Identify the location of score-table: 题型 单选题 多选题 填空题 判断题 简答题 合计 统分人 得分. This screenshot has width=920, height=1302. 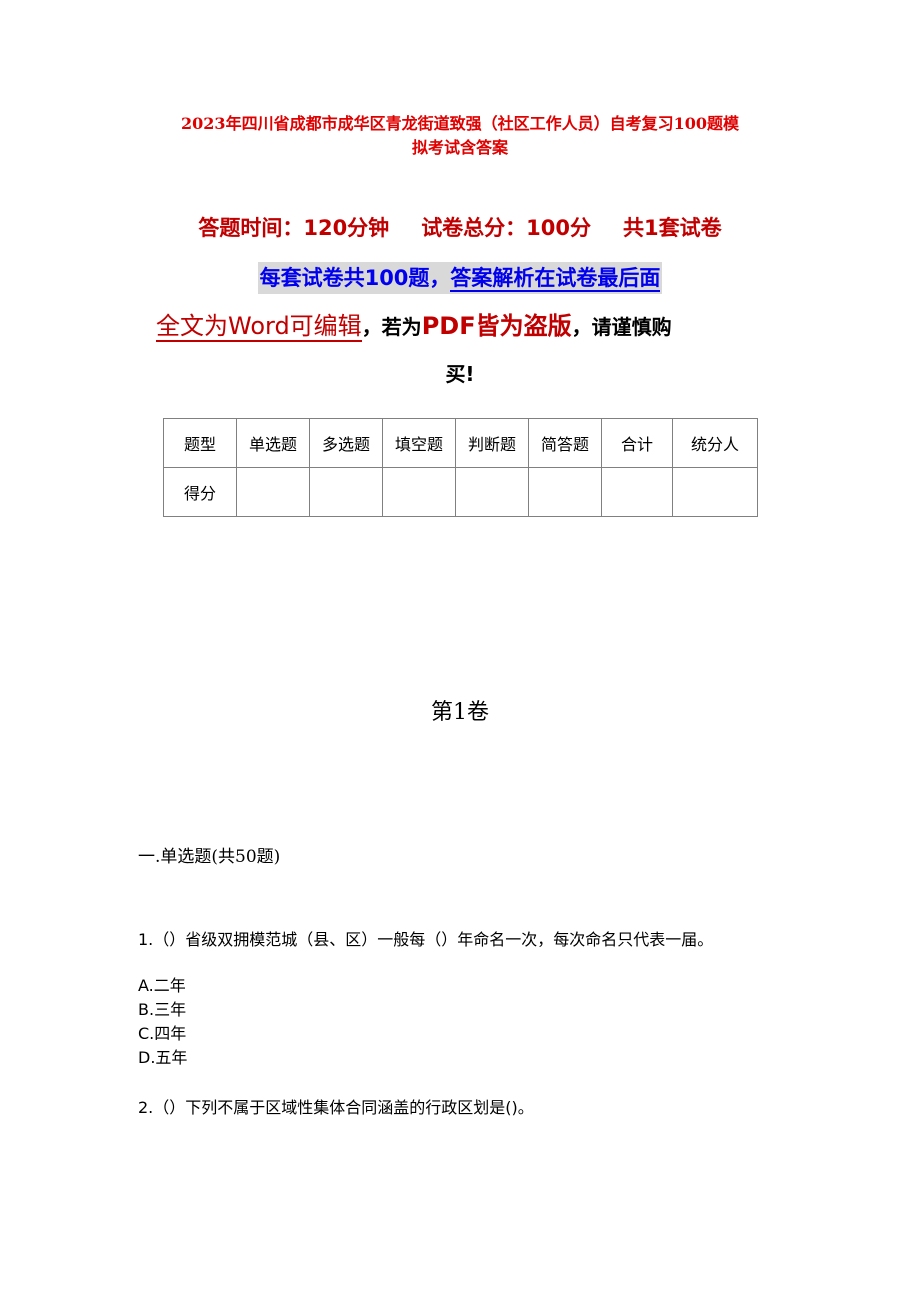
(460, 467).